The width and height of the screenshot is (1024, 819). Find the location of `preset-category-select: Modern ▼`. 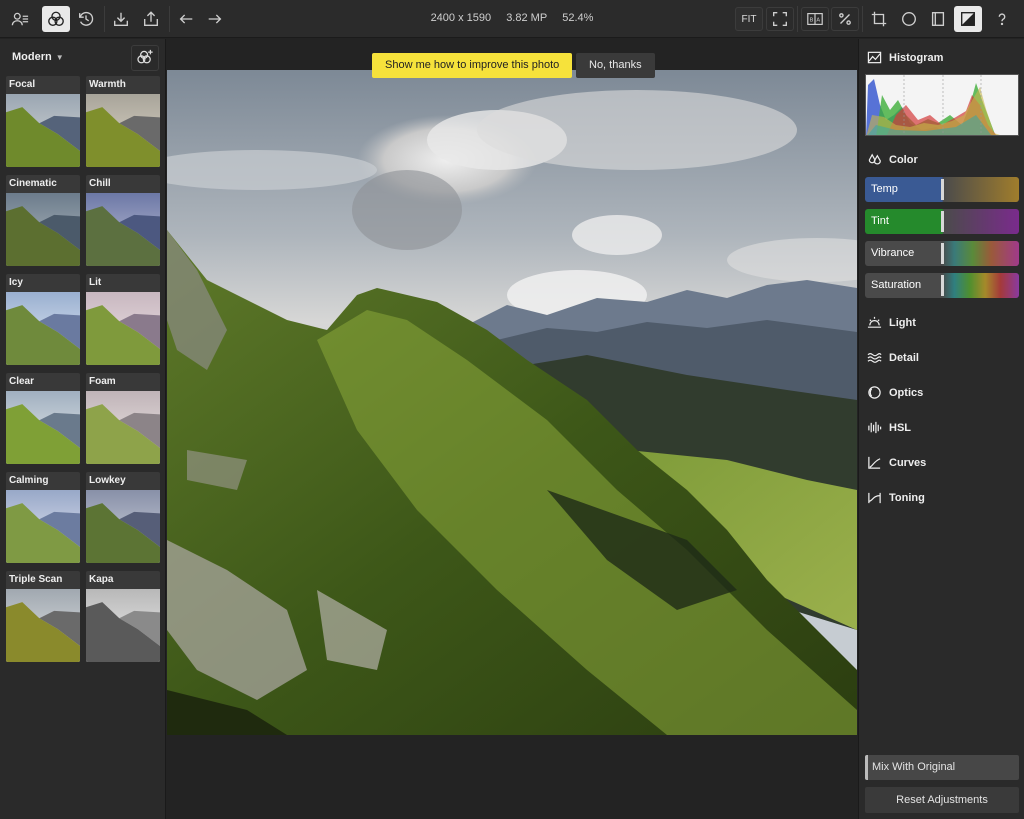

preset-category-select: Modern ▼ is located at coordinates (38, 57).